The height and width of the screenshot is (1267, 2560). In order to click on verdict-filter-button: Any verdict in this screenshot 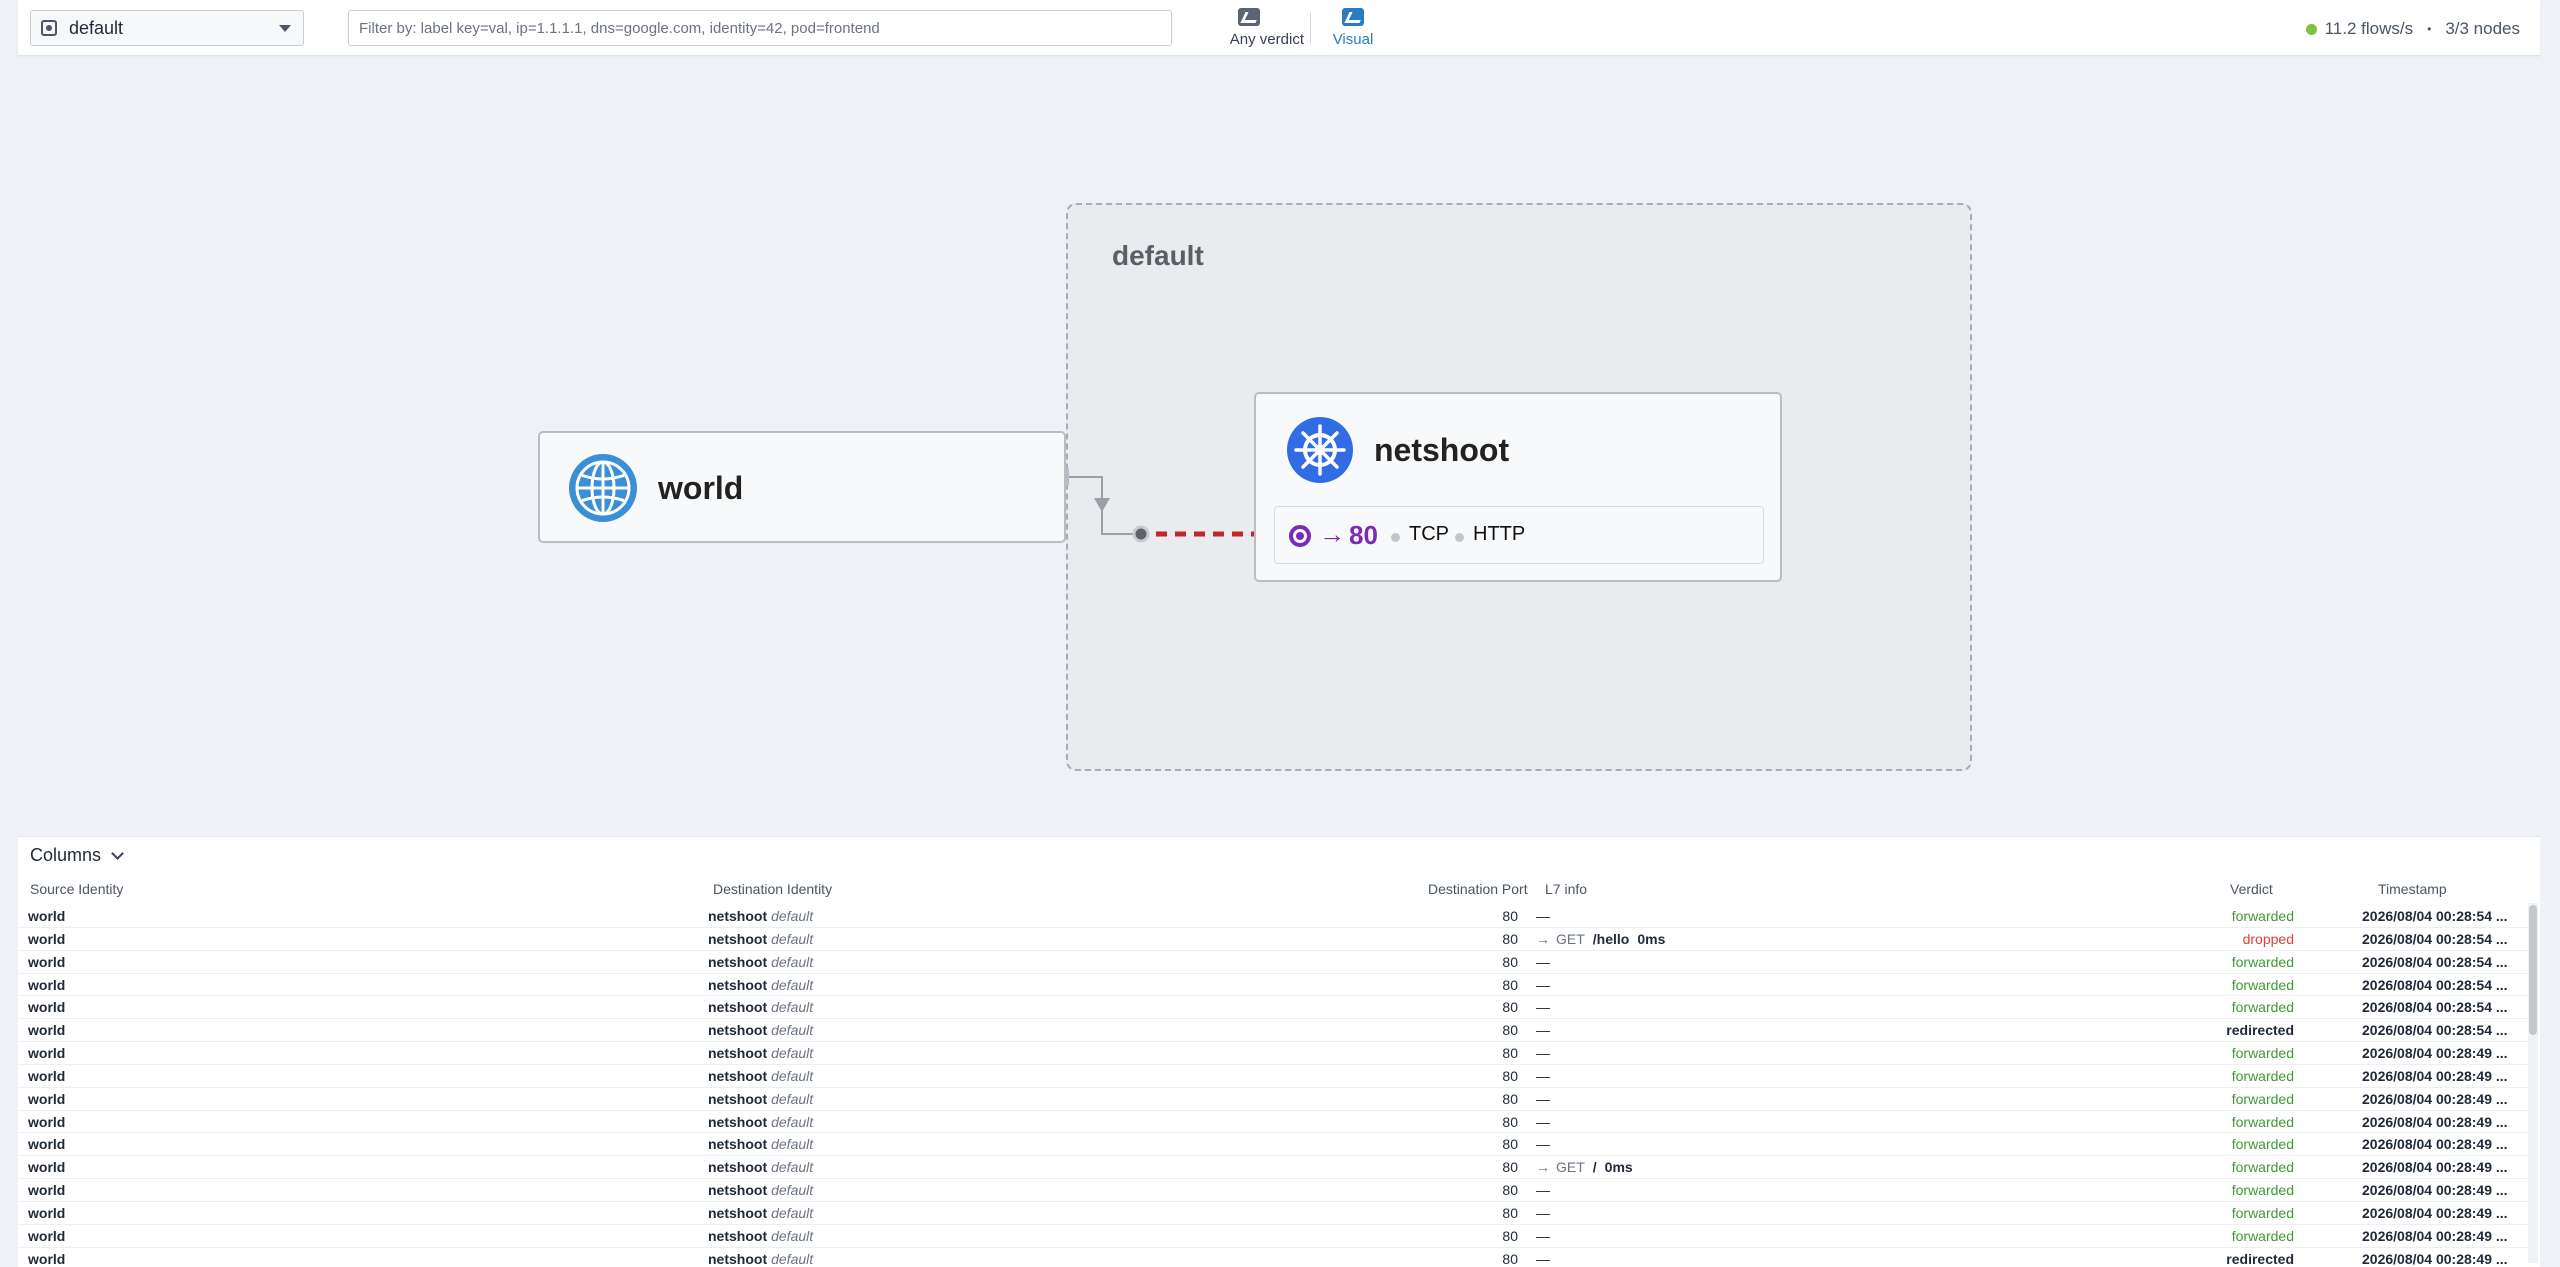, I will do `click(1249, 28)`.